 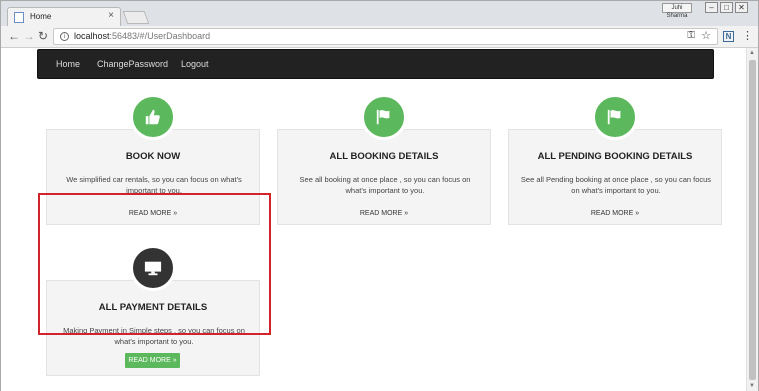 What do you see at coordinates (19, 17) in the screenshot?
I see `page-icon` at bounding box center [19, 17].